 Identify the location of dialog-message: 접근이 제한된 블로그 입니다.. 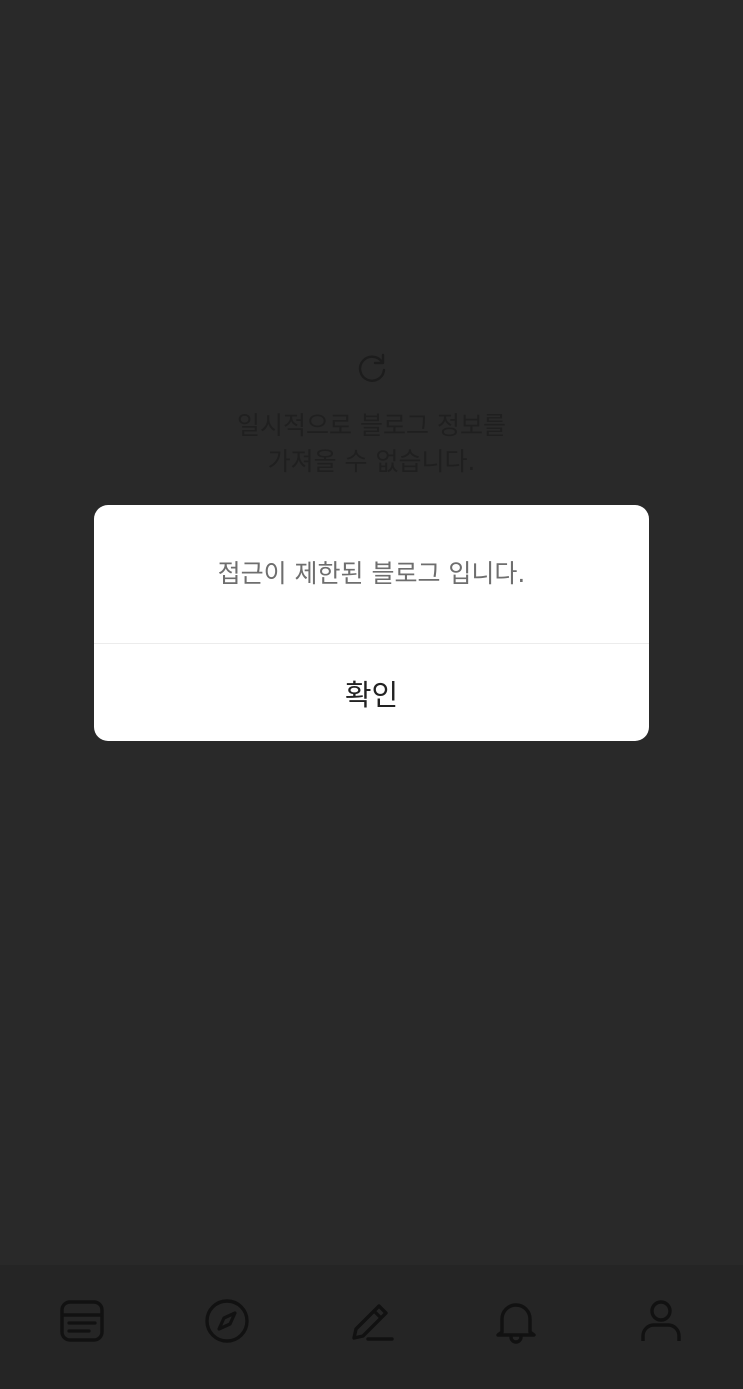
(371, 574).